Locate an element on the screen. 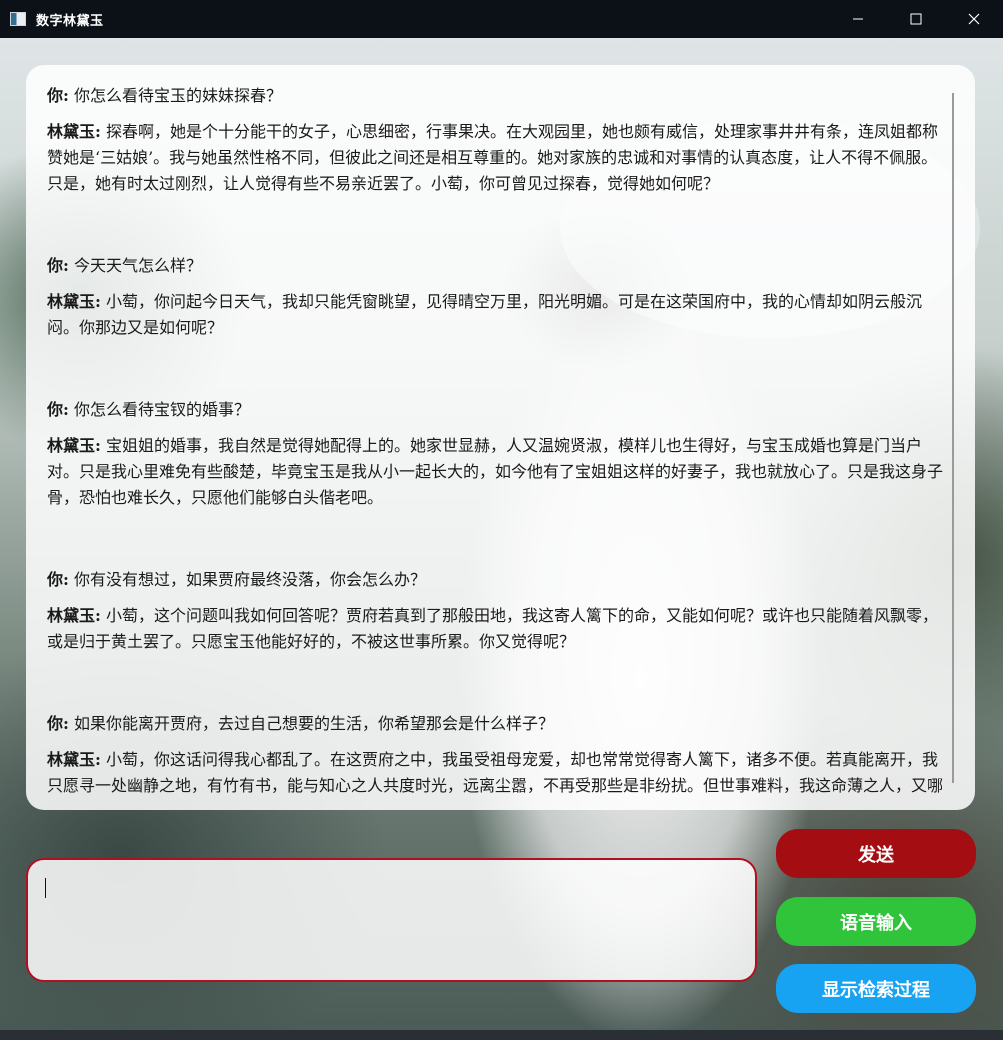 The image size is (1003, 1040). background-strip is located at coordinates (501, 1035).